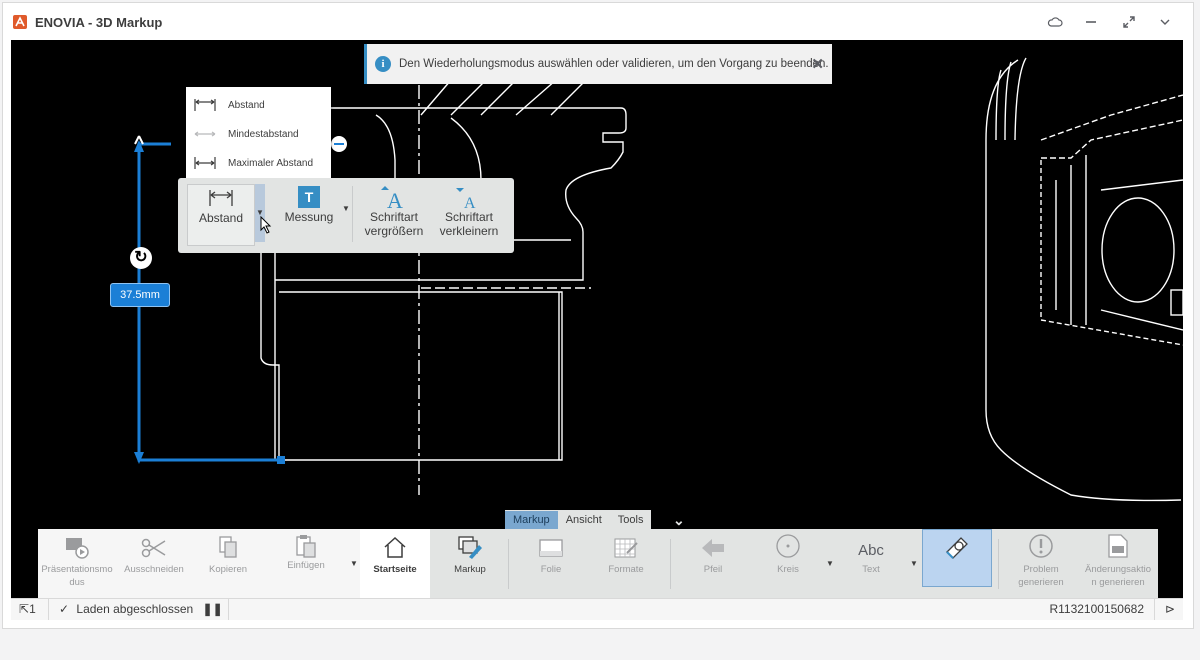  I want to click on arrow-tool-button: Pfeil, so click(713, 564).